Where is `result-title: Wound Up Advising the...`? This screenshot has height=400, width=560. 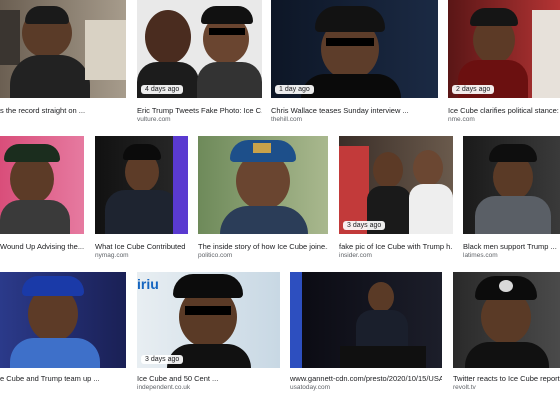 result-title: Wound Up Advising the... is located at coordinates (42, 246).